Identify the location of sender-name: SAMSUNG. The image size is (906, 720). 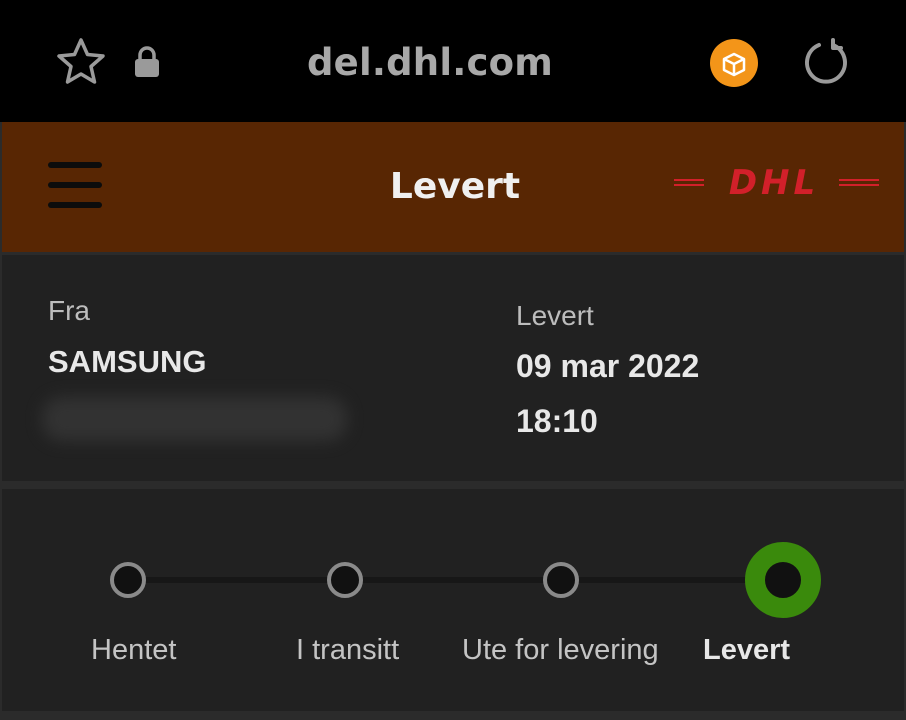
(127, 361).